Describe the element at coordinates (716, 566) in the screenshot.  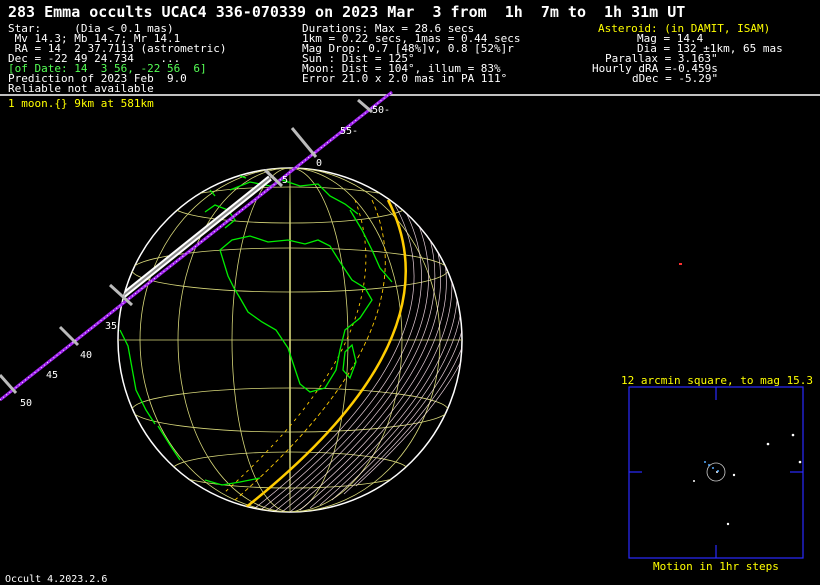
I see `star-chart-caption: Motion in 1hr steps` at that location.